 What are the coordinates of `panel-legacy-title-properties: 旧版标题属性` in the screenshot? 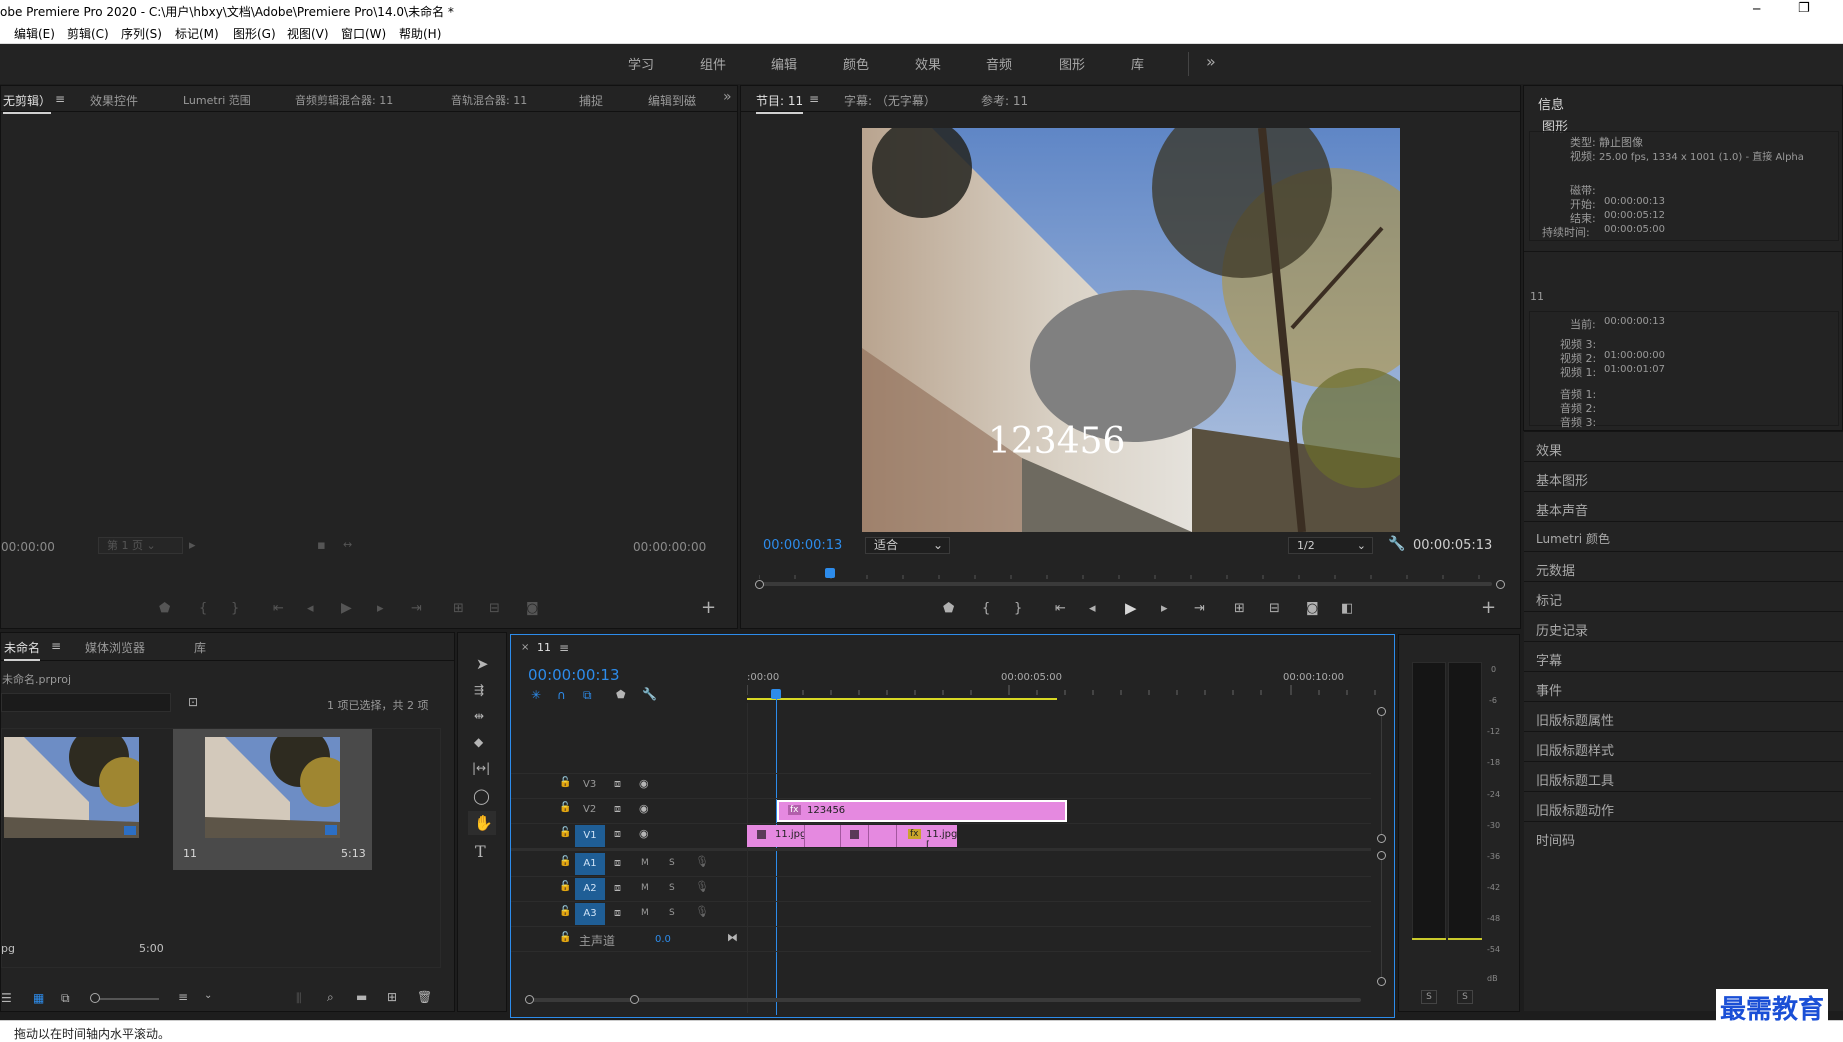 It's located at (1683, 716).